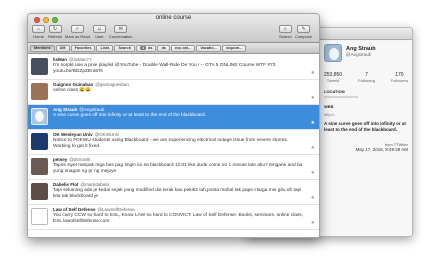 The image size is (440, 280). I want to click on toolbar-button-label: Compose, so click(303, 36).